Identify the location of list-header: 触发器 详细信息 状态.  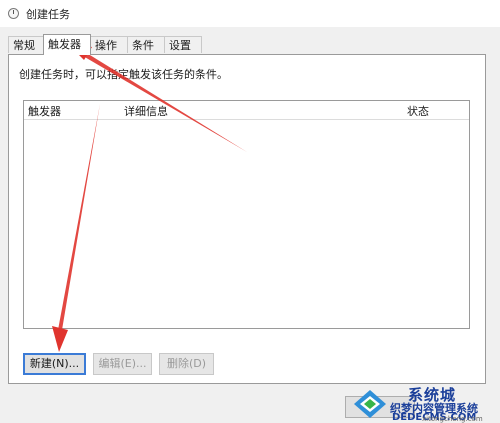
(246, 110).